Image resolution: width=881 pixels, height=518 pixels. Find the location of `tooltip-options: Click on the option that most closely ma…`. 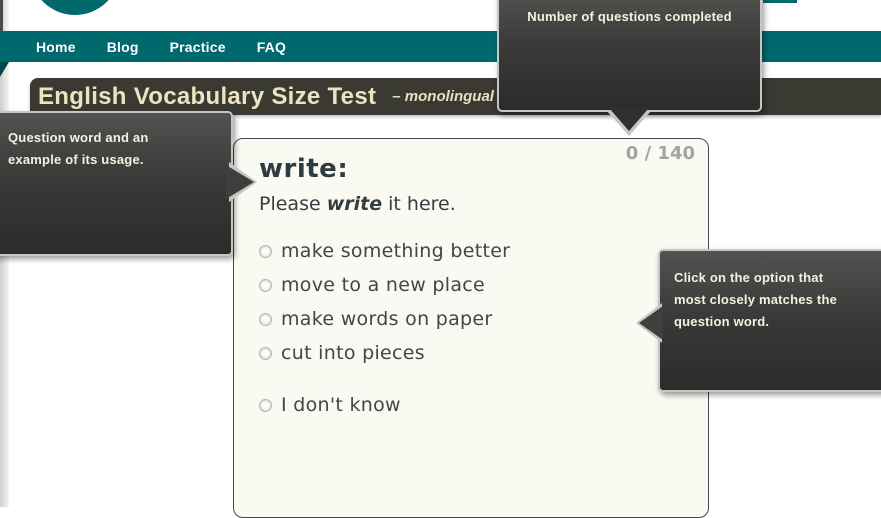

tooltip-options: Click on the option that most closely ma… is located at coordinates (769, 320).